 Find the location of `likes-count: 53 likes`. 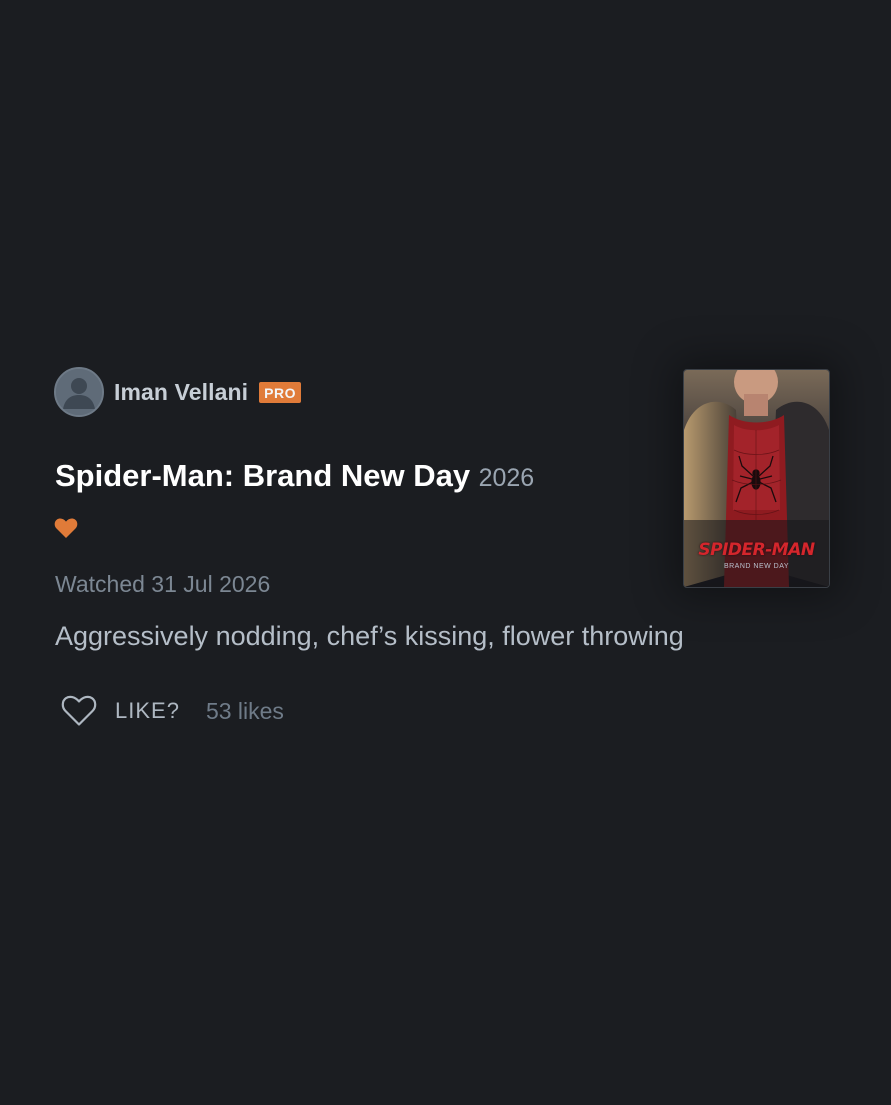

likes-count: 53 likes is located at coordinates (245, 711).